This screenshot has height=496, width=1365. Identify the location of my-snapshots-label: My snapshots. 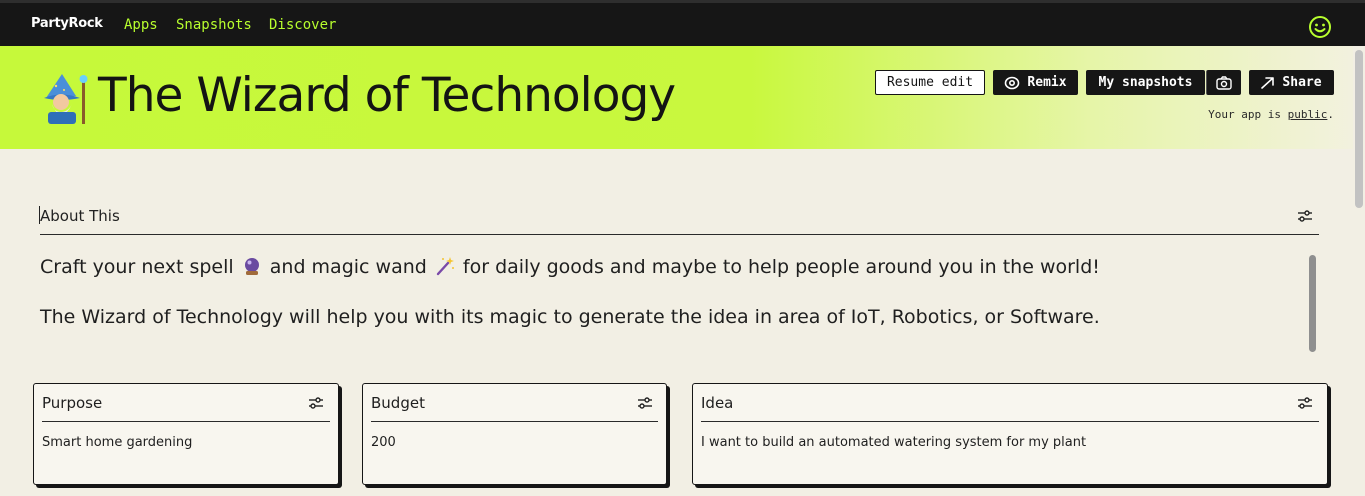
(1145, 82).